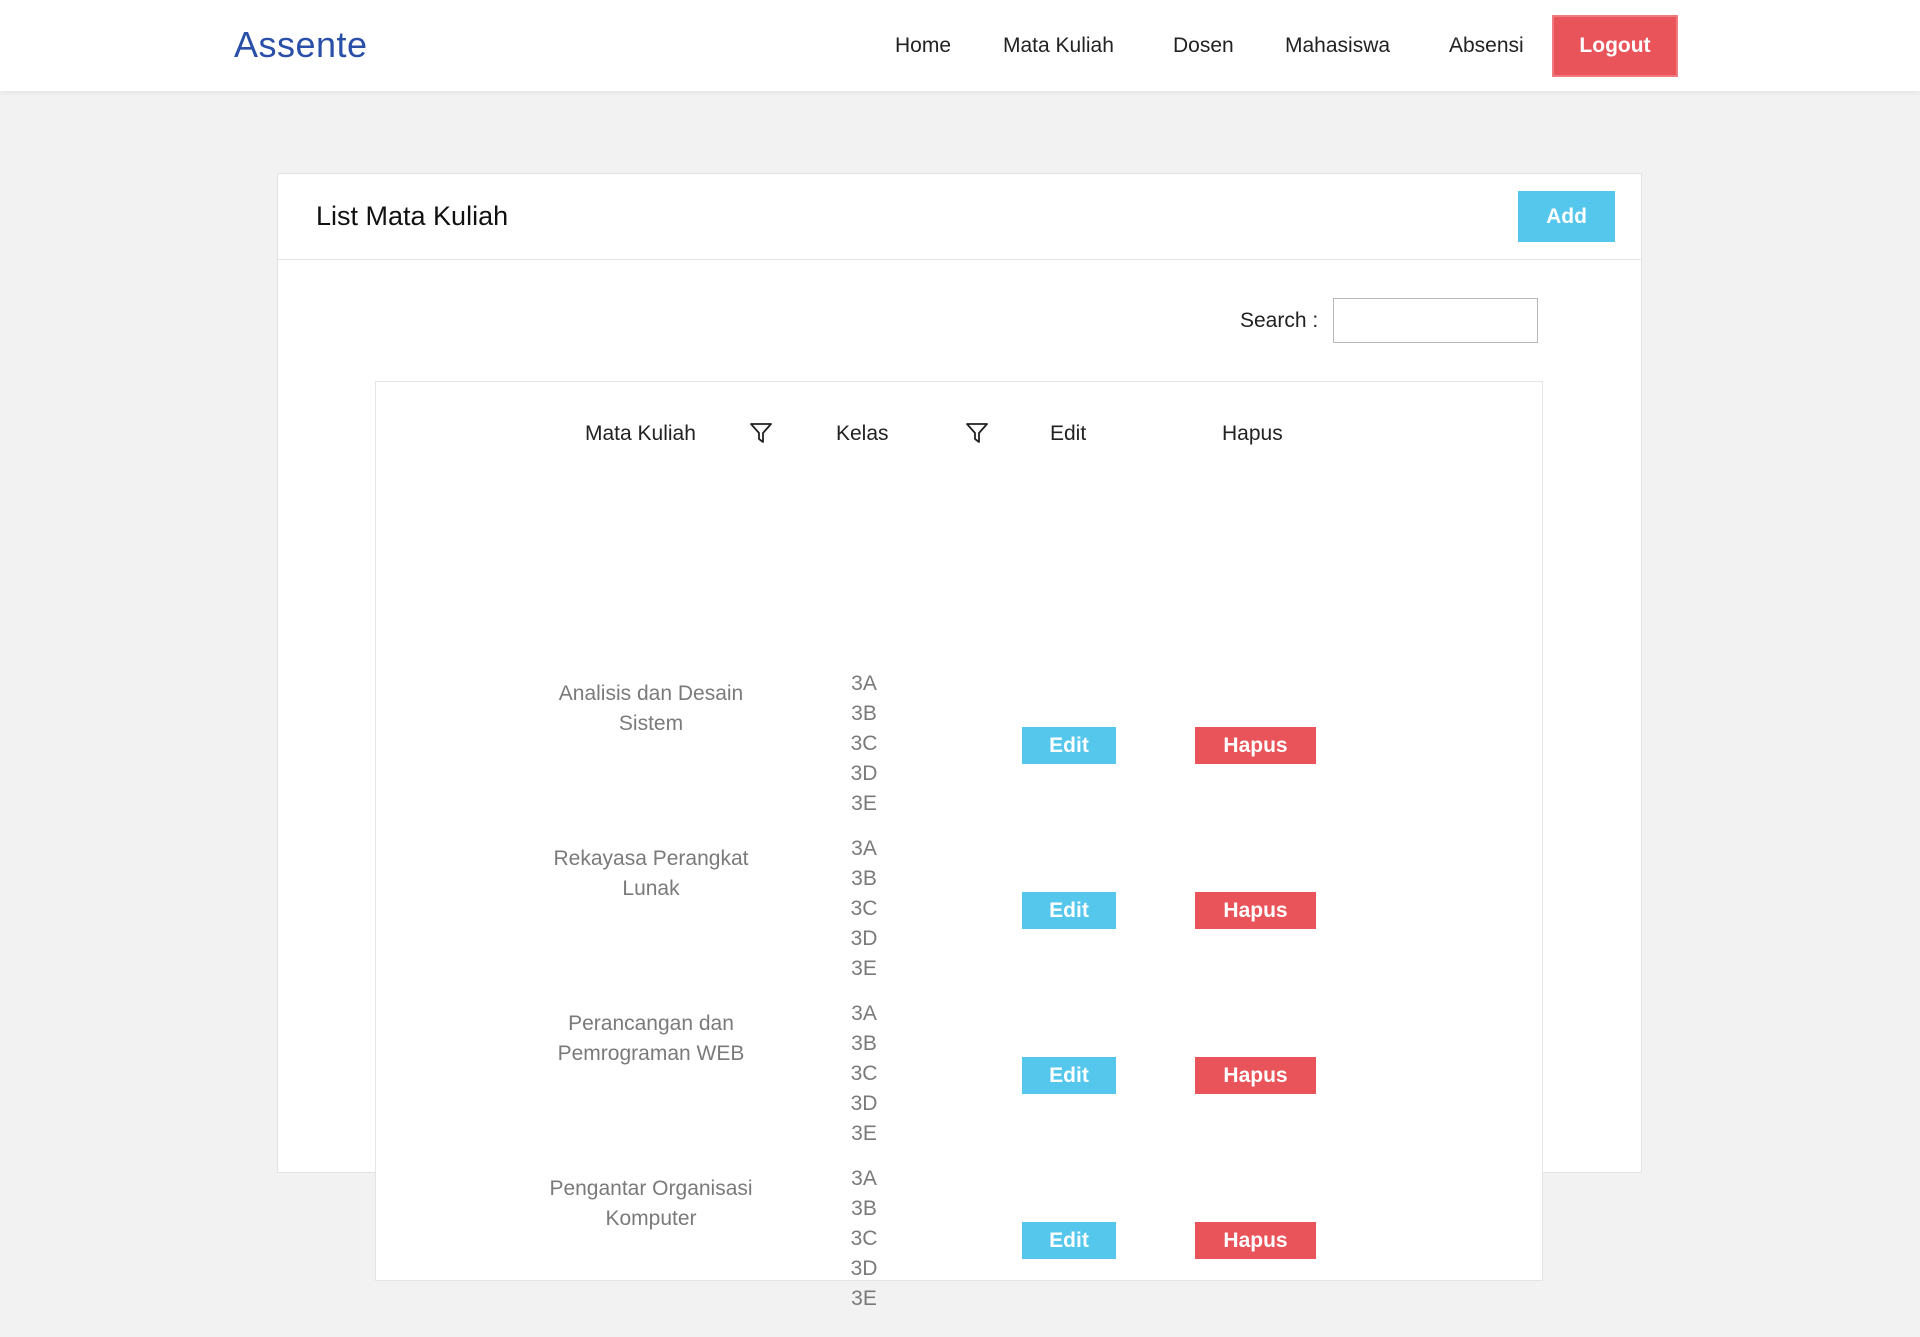  I want to click on page-title: List Mata Kuliah, so click(412, 216).